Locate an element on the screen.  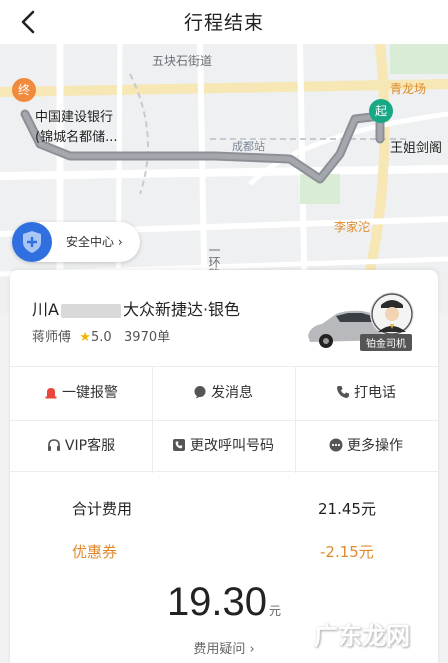
coupon-value: -2.15元 is located at coordinates (347, 552).